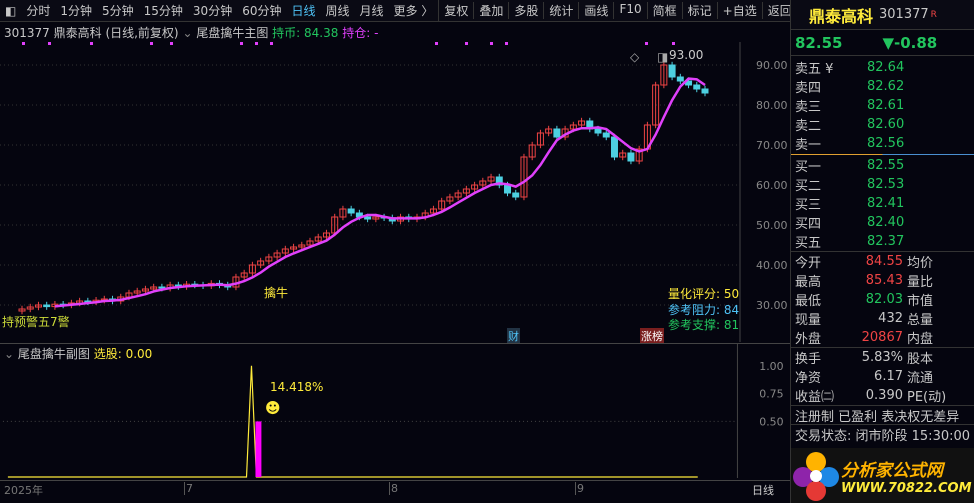 Image resolution: width=974 pixels, height=503 pixels. I want to click on stat-label-right: 量比, so click(920, 282).